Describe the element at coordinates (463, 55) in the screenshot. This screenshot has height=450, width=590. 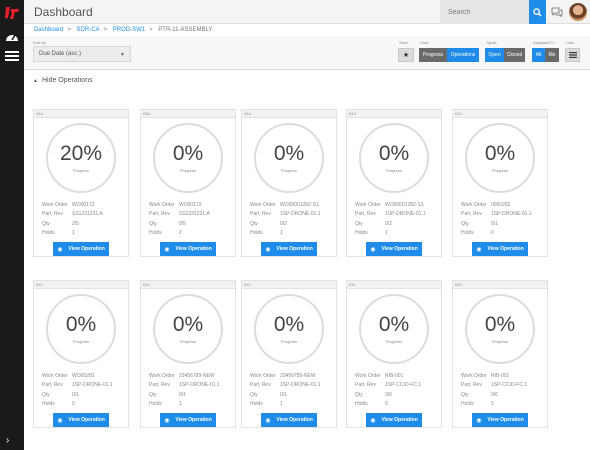
I see `view-operations-button: Operations` at that location.